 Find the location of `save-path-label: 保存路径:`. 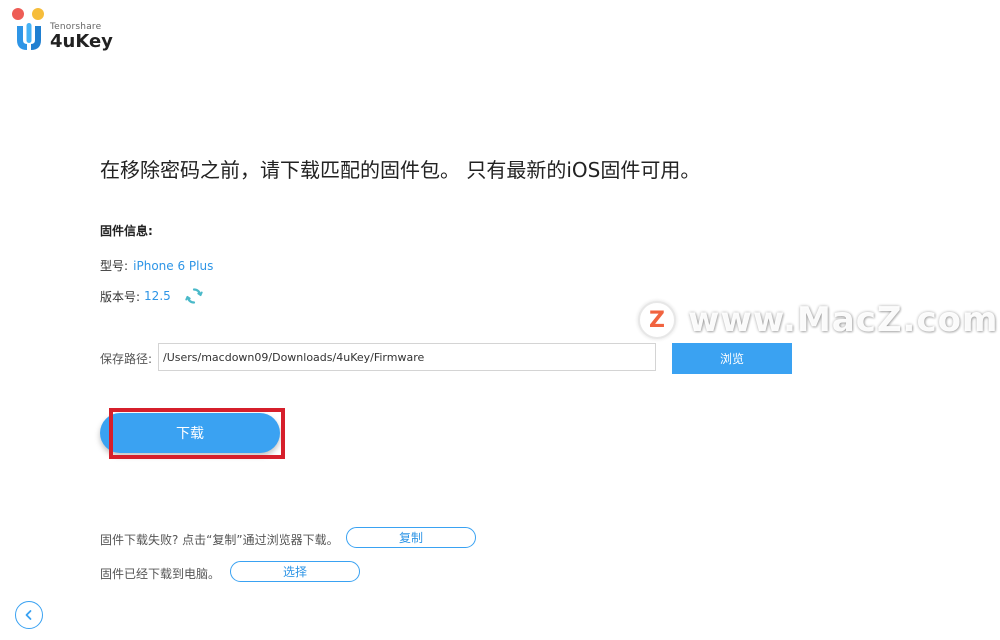

save-path-label: 保存路径: is located at coordinates (126, 359).